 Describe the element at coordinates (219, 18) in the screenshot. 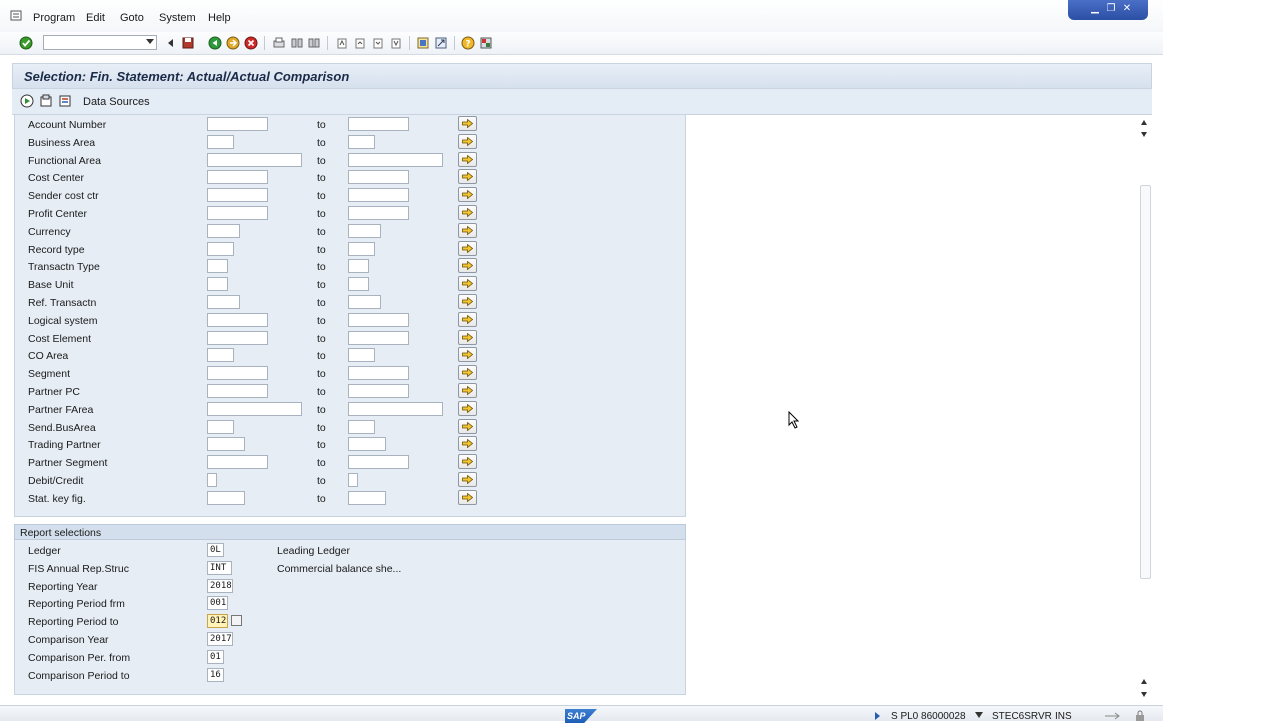

I see `menu-help: Help` at that location.